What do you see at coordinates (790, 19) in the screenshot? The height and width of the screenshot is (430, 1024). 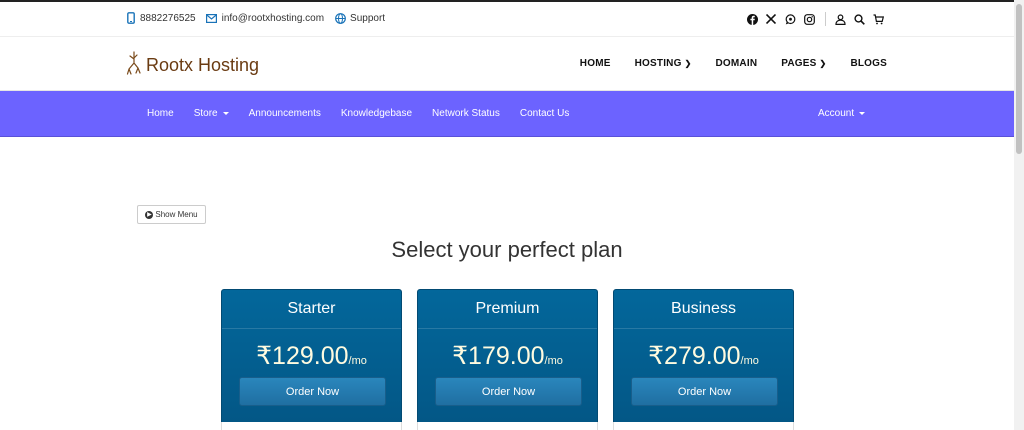 I see `whatsapp-icon` at bounding box center [790, 19].